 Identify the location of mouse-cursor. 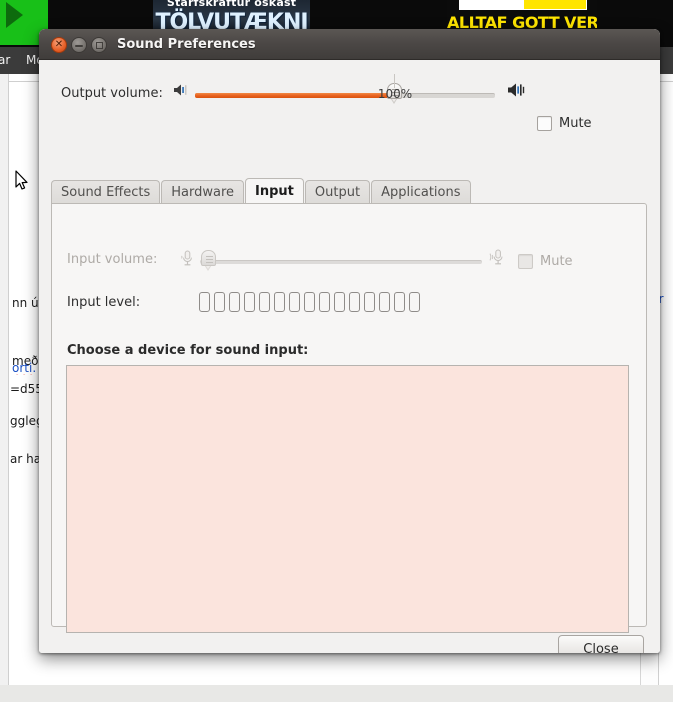
(22, 182).